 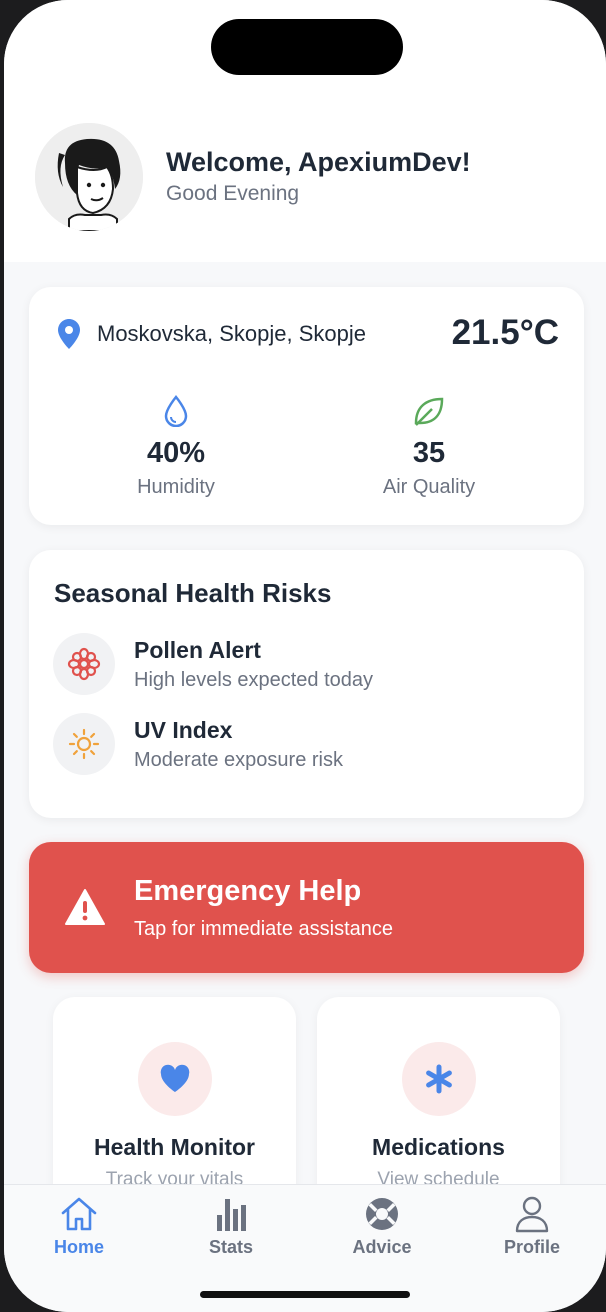 I want to click on asterisk-icon, so click(x=439, y=1079).